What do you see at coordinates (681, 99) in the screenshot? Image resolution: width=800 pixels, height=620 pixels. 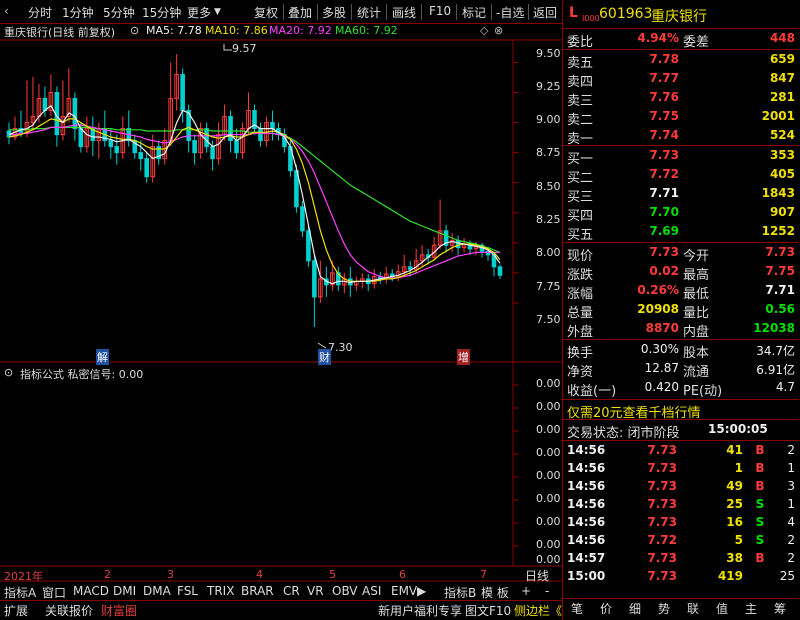 I see `ask-row: 卖三 7.76 281` at bounding box center [681, 99].